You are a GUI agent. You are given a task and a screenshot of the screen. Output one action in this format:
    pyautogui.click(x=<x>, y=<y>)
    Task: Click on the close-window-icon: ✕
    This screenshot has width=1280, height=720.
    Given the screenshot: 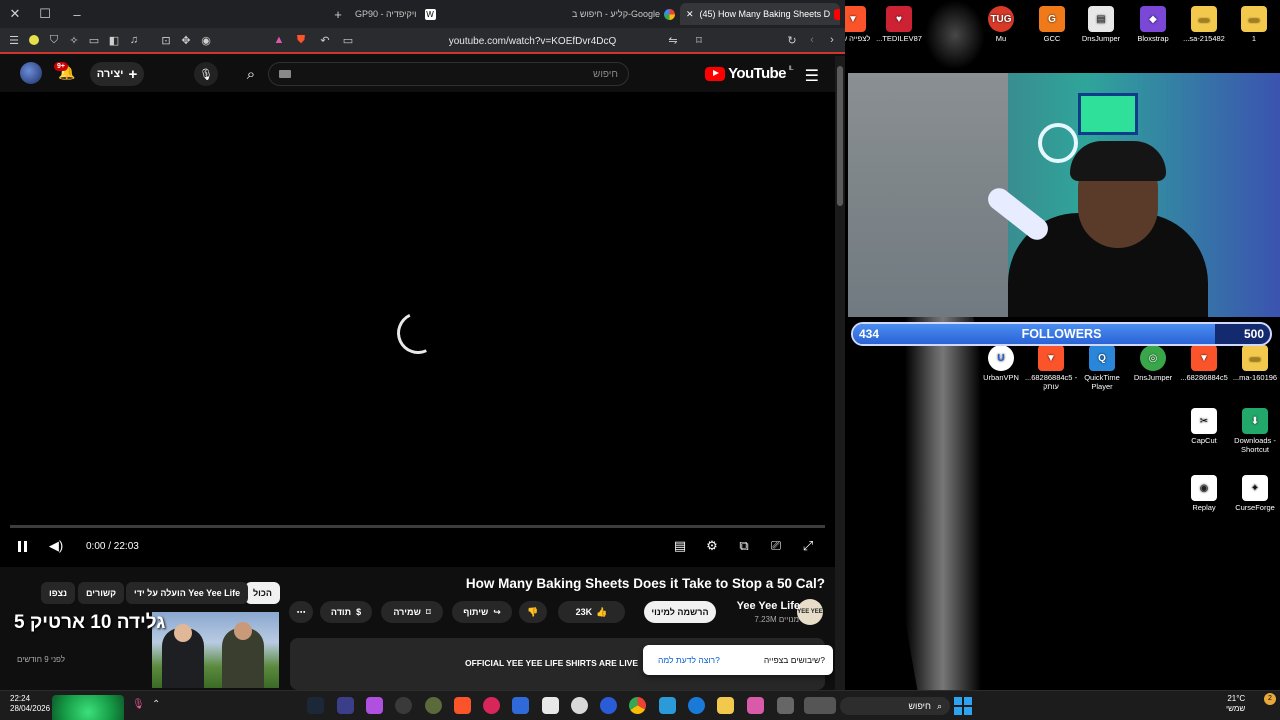 What is the action you would take?
    pyautogui.click(x=15, y=14)
    